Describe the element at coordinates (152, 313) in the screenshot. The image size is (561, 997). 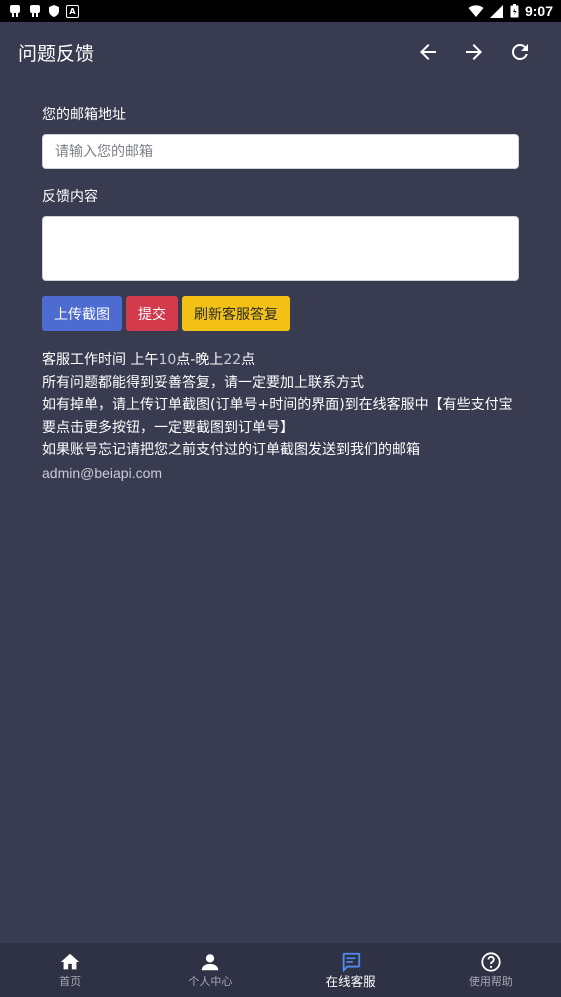
I see `submit-button: 提交` at that location.